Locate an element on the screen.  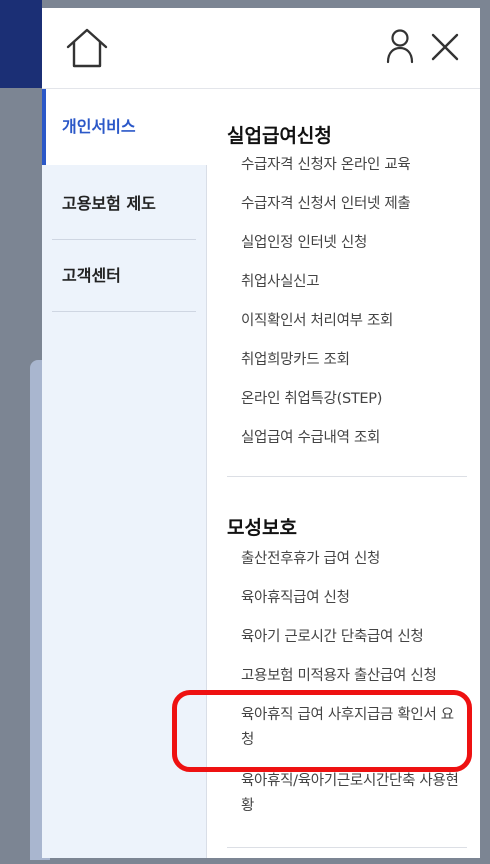
left-nav-item-personal-service: 개인서비스 is located at coordinates (124, 127).